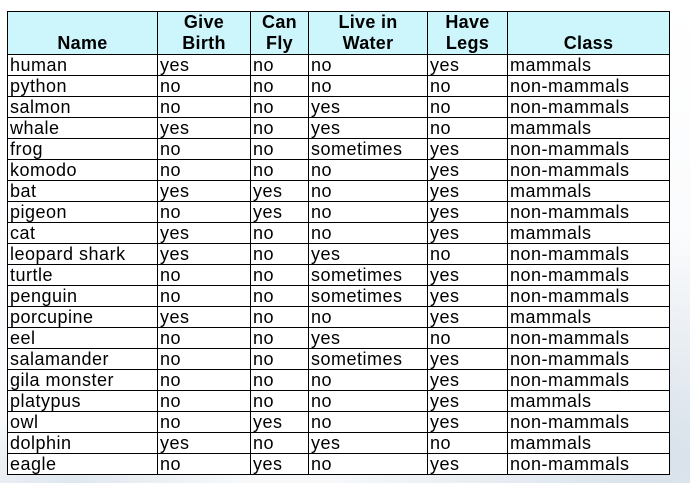  I want to click on cell-name: platypus, so click(82, 401).